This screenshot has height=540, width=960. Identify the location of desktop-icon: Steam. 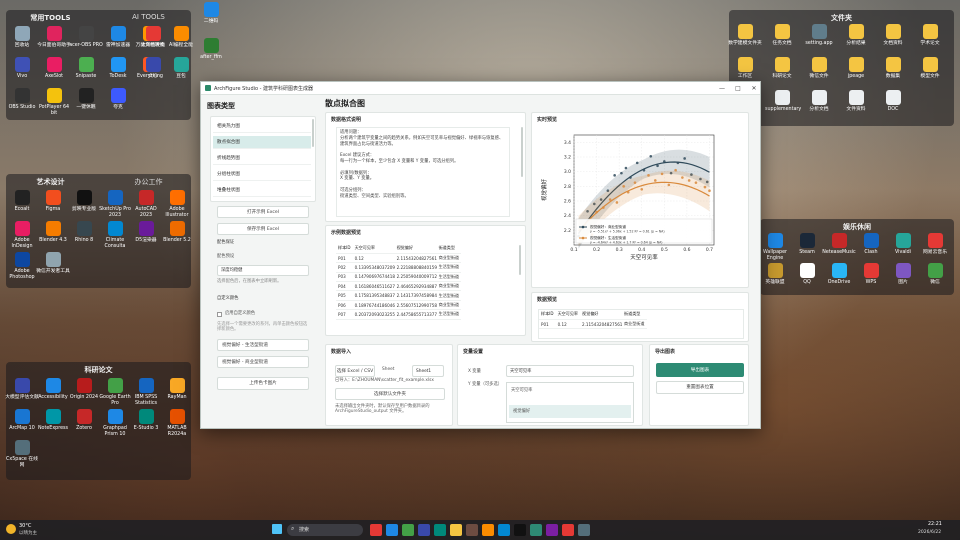
(807, 244).